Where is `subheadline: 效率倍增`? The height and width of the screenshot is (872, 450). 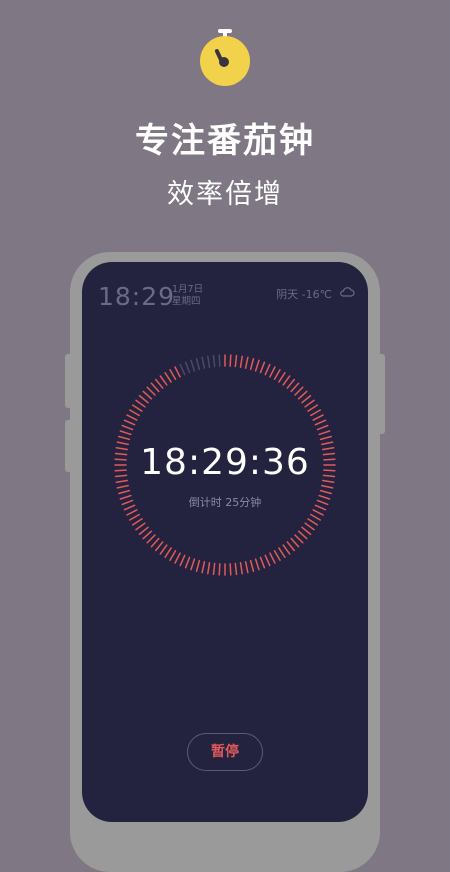 subheadline: 效率倍增 is located at coordinates (225, 194).